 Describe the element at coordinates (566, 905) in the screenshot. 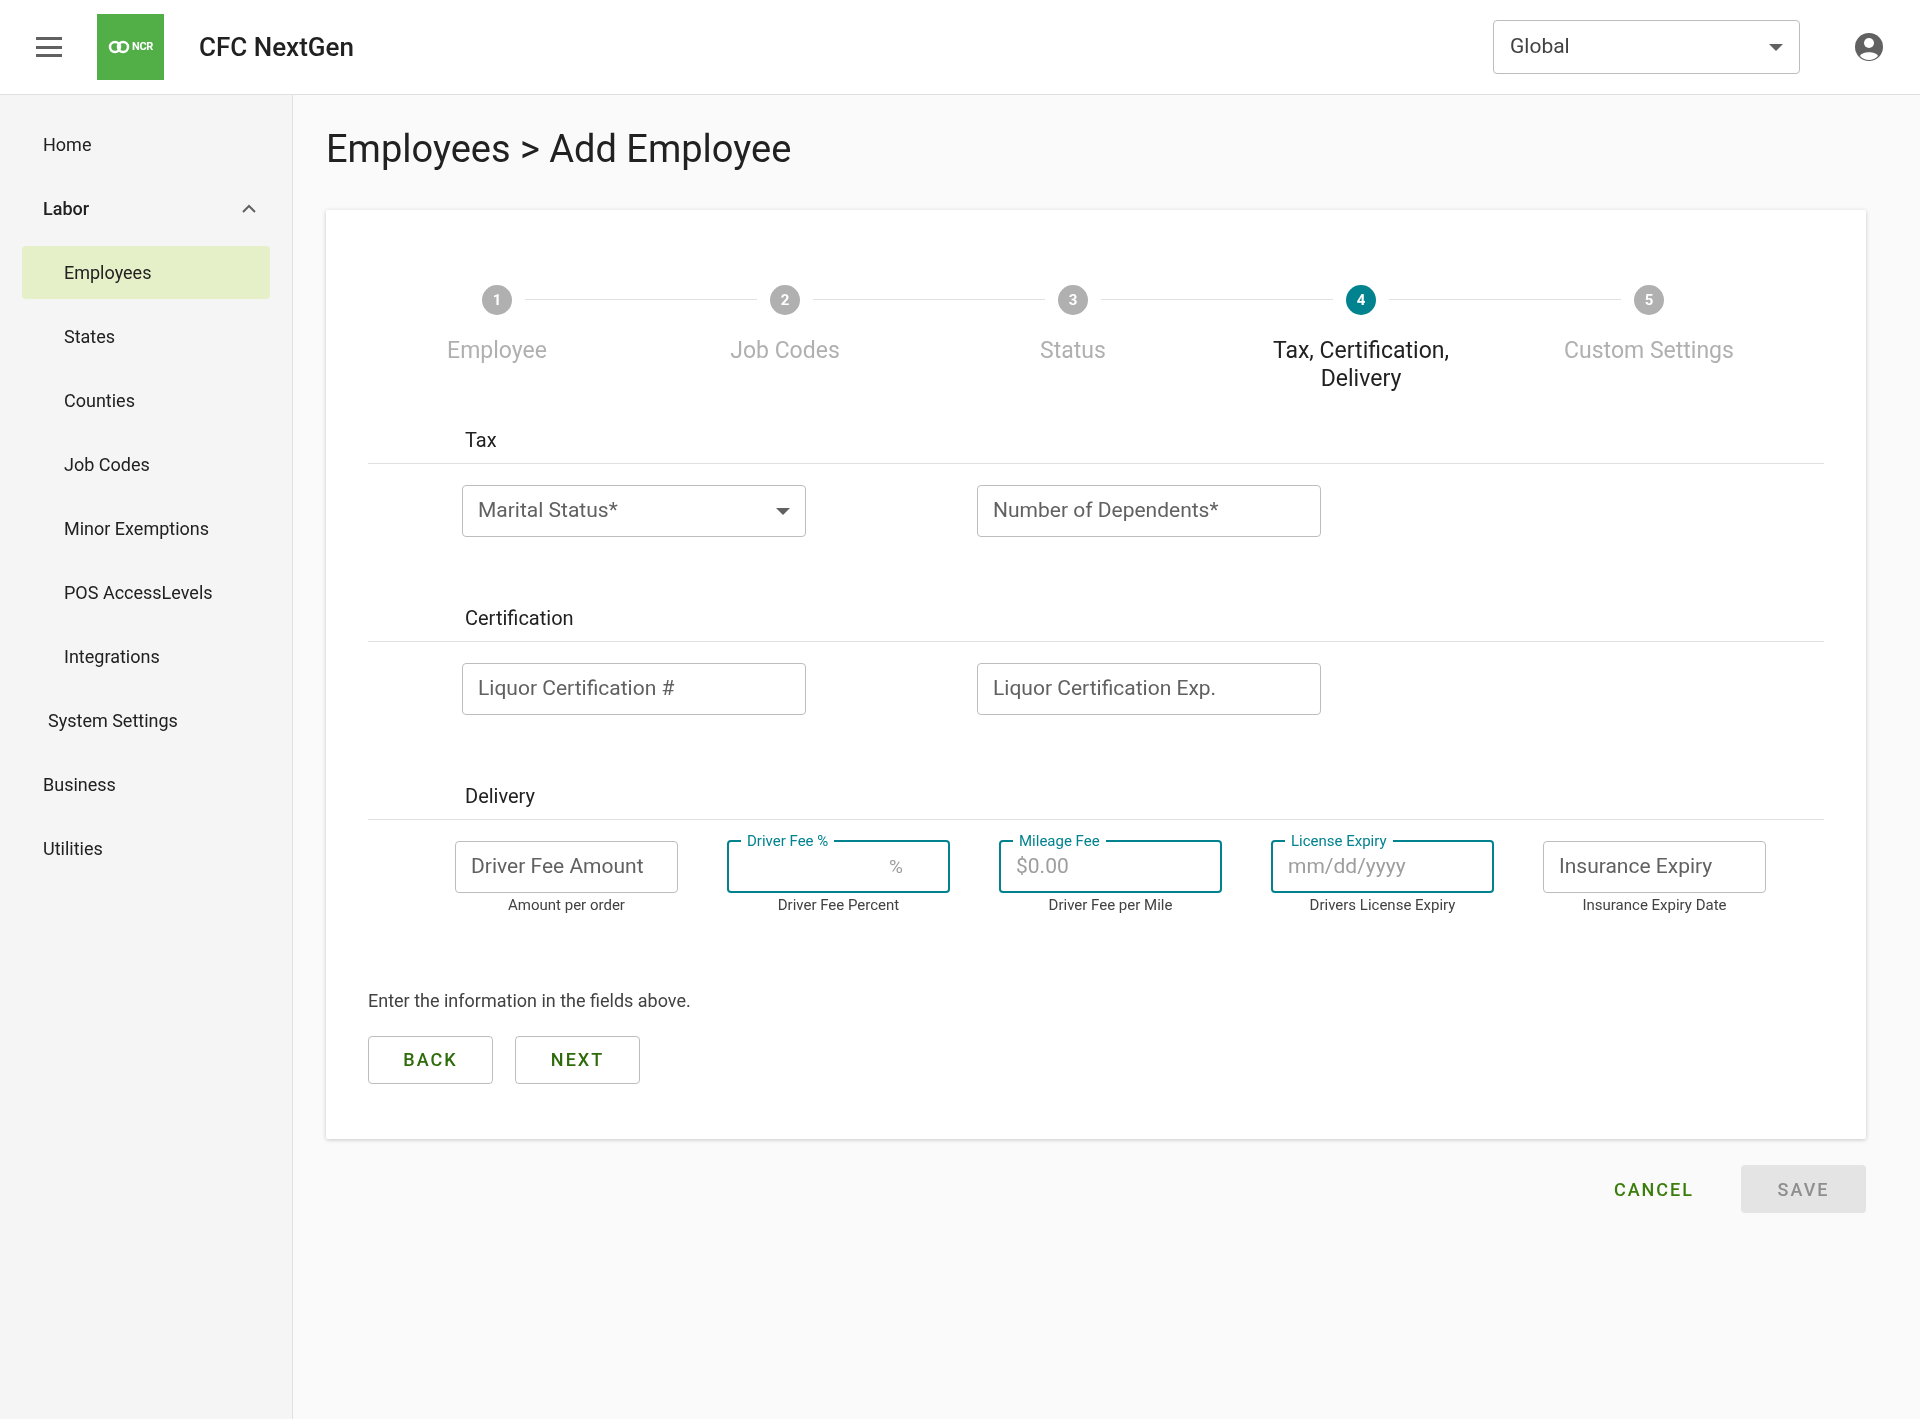

I see `helper-text: Amount per order` at that location.